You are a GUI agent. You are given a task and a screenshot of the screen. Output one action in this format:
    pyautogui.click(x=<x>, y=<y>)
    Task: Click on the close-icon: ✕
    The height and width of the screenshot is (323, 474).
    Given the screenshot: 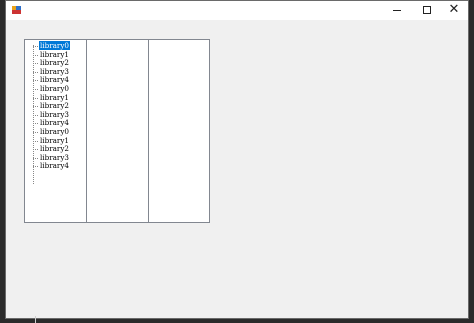 What is the action you would take?
    pyautogui.click(x=454, y=9)
    